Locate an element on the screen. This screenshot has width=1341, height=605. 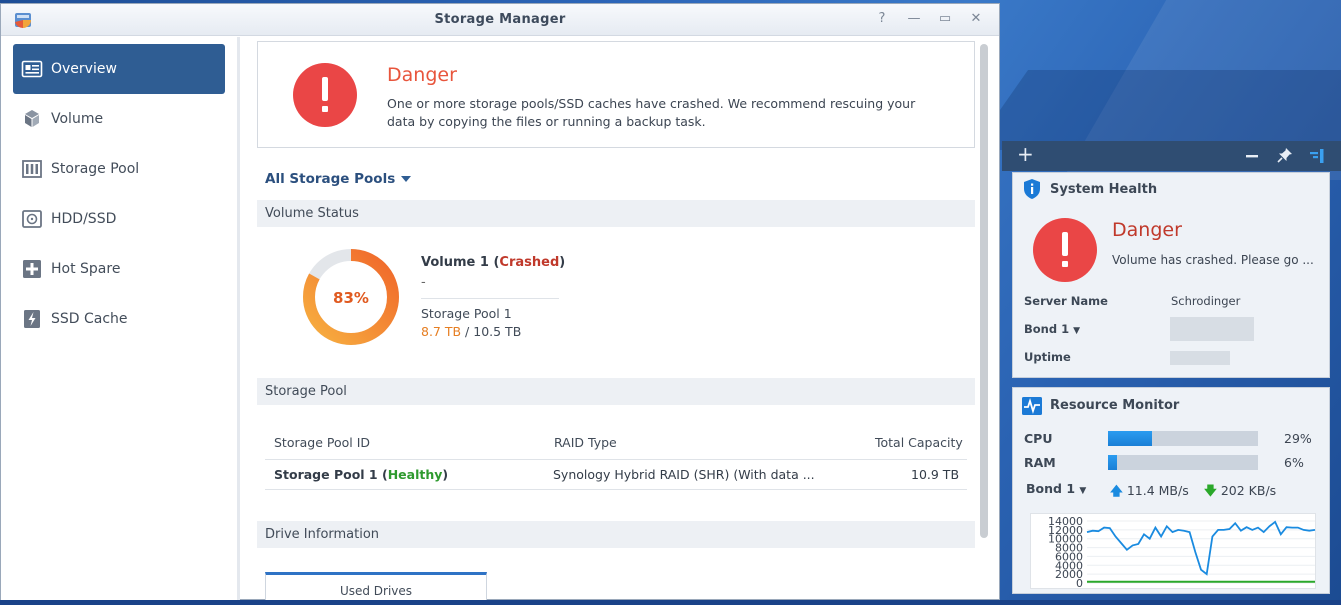
volume-capacity: 8.7 TB / 10.5 TB is located at coordinates (471, 331).